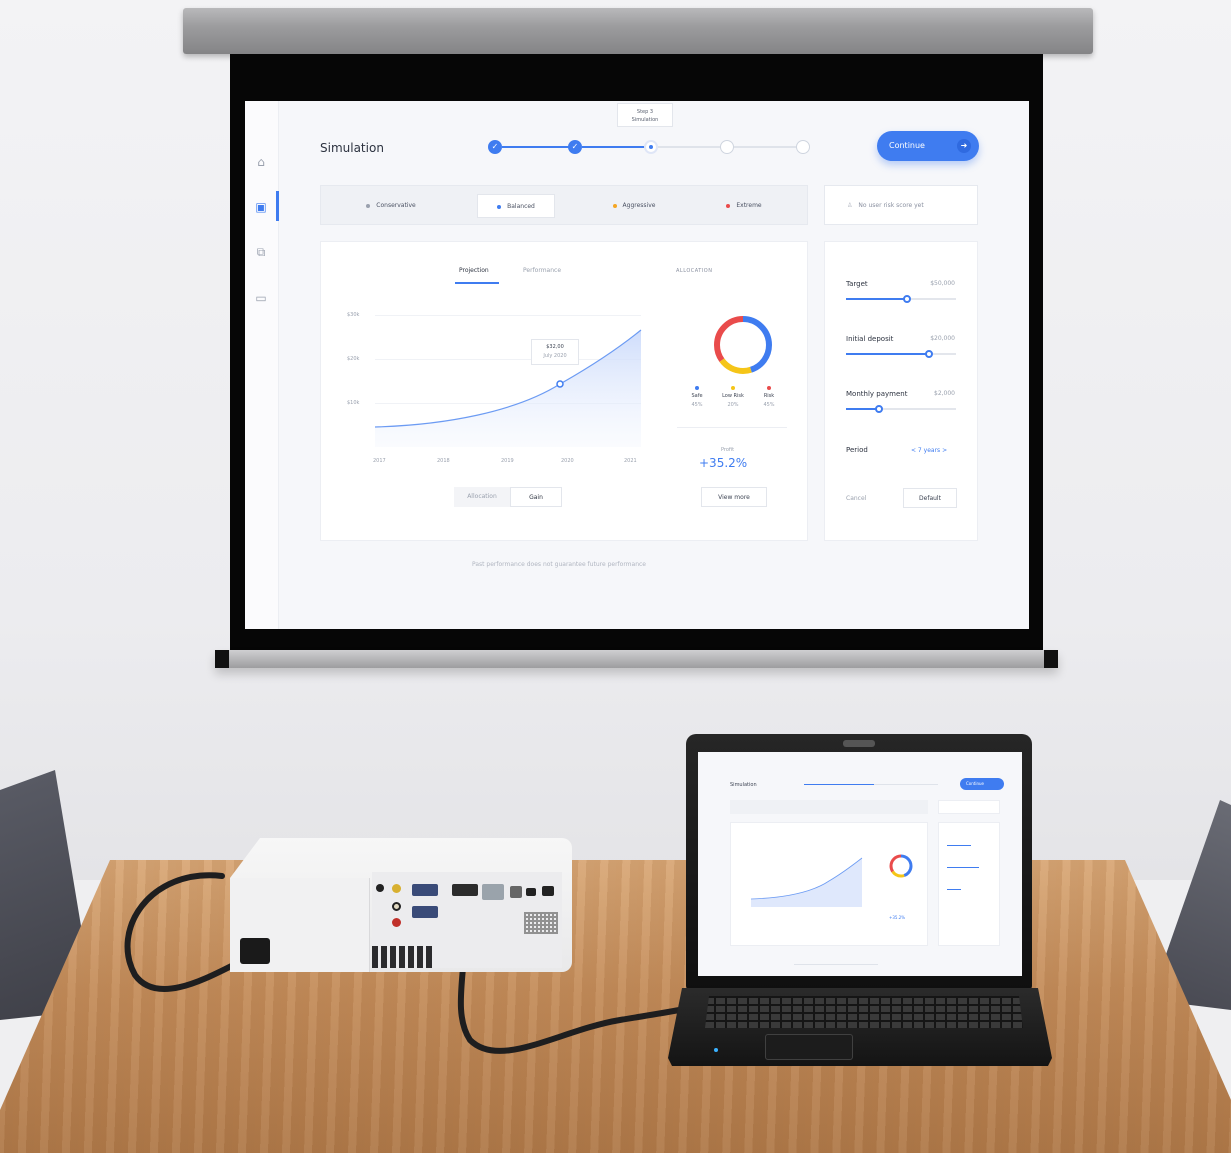 This screenshot has height=1153, width=1231. I want to click on laptop-keyboard, so click(864, 1012).